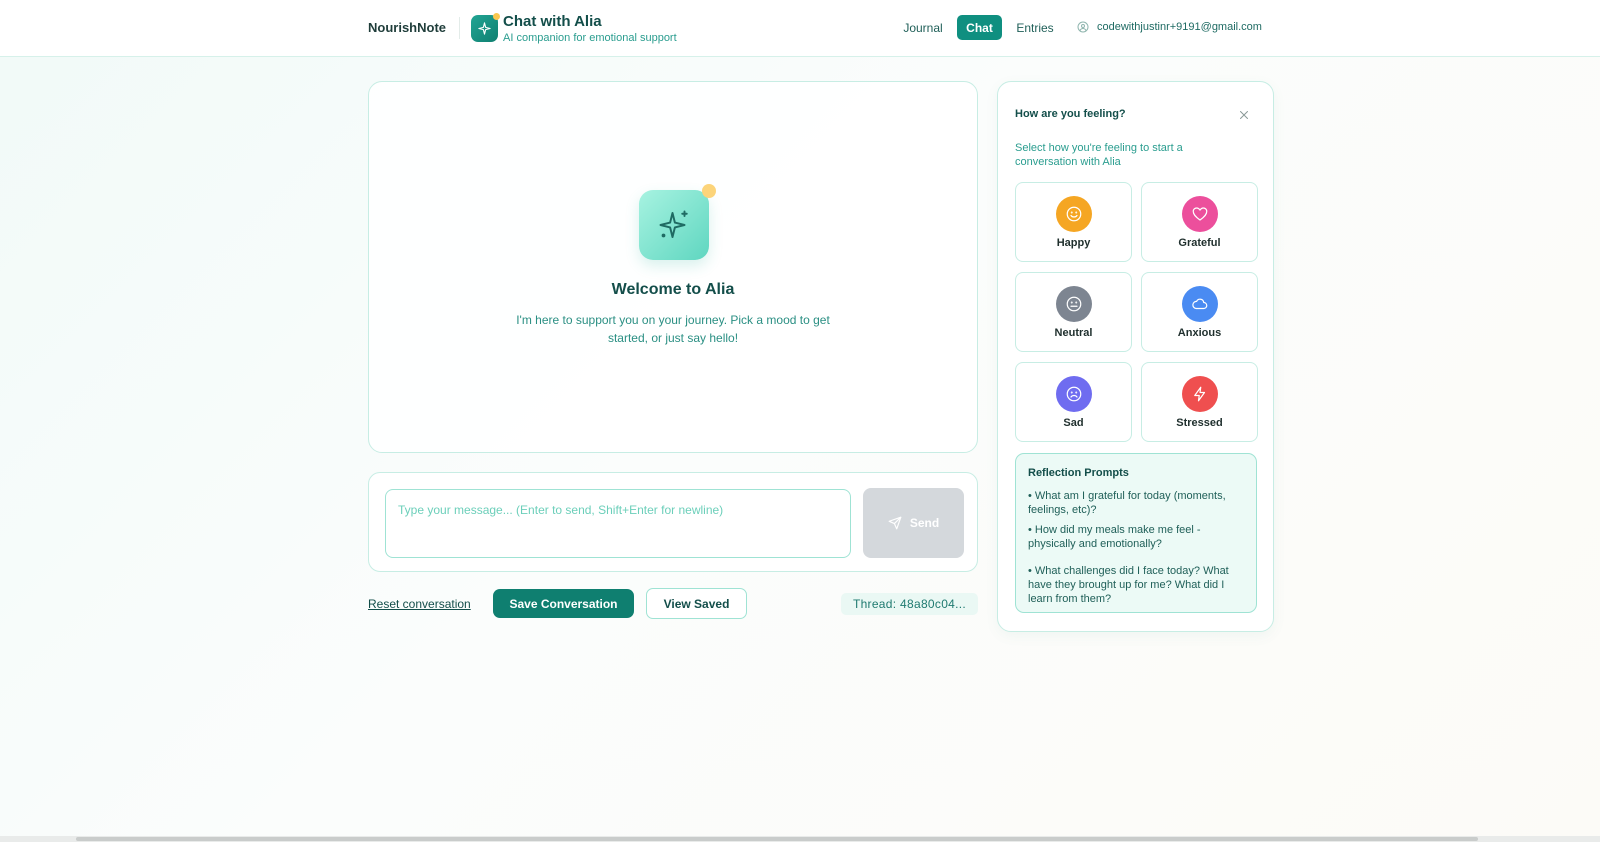  What do you see at coordinates (1199, 423) in the screenshot?
I see `mood-label: Stressed` at bounding box center [1199, 423].